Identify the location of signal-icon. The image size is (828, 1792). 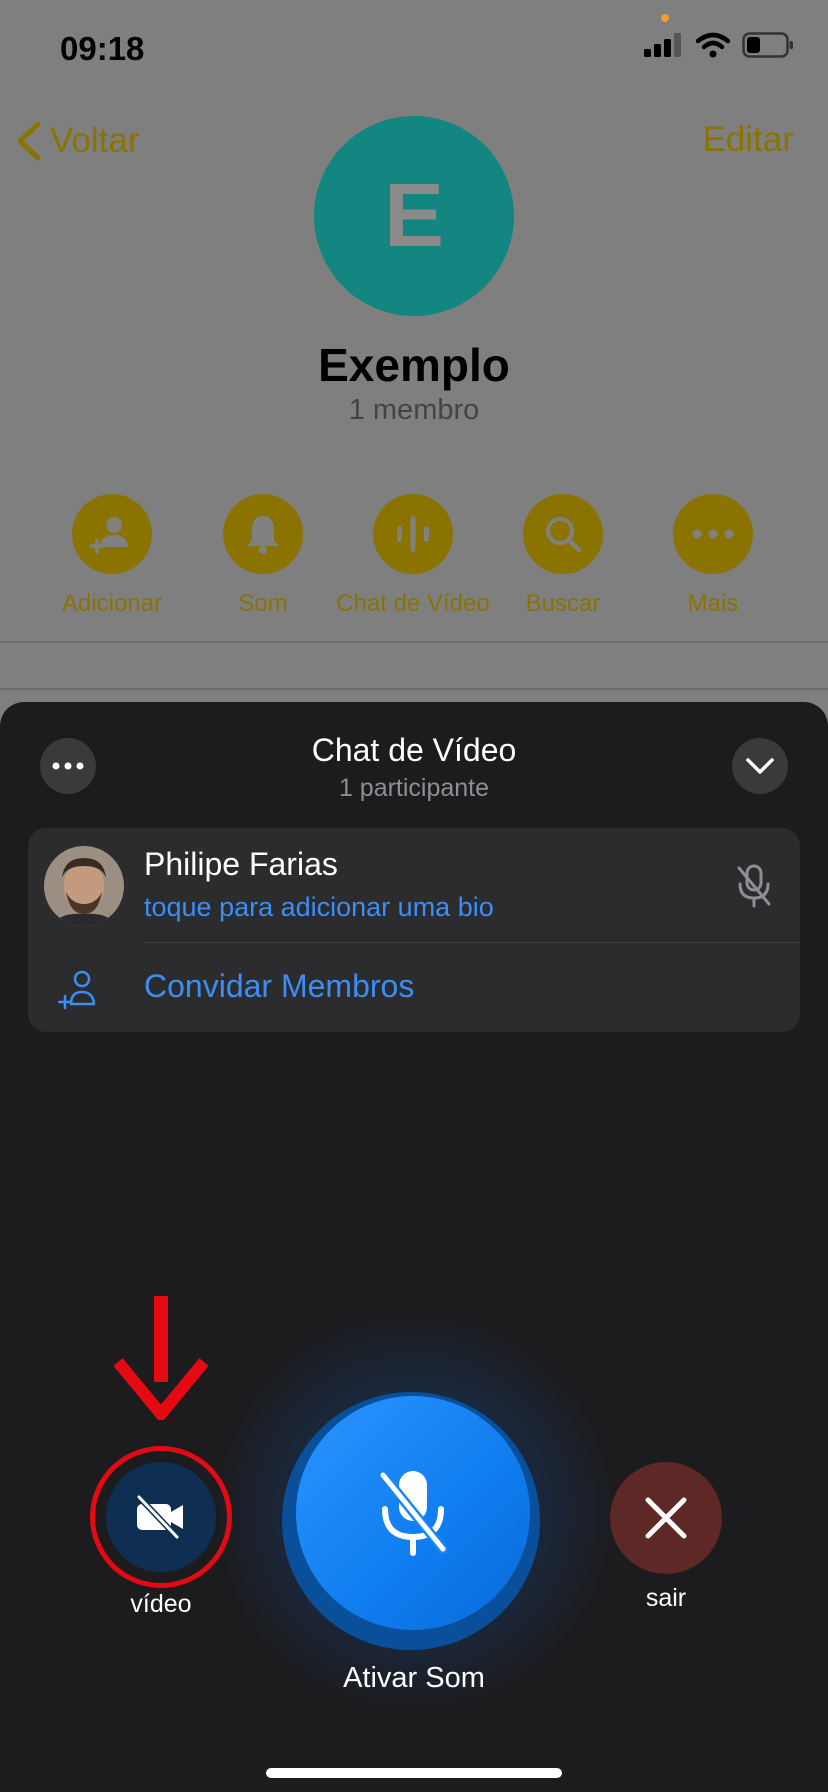
(662, 45).